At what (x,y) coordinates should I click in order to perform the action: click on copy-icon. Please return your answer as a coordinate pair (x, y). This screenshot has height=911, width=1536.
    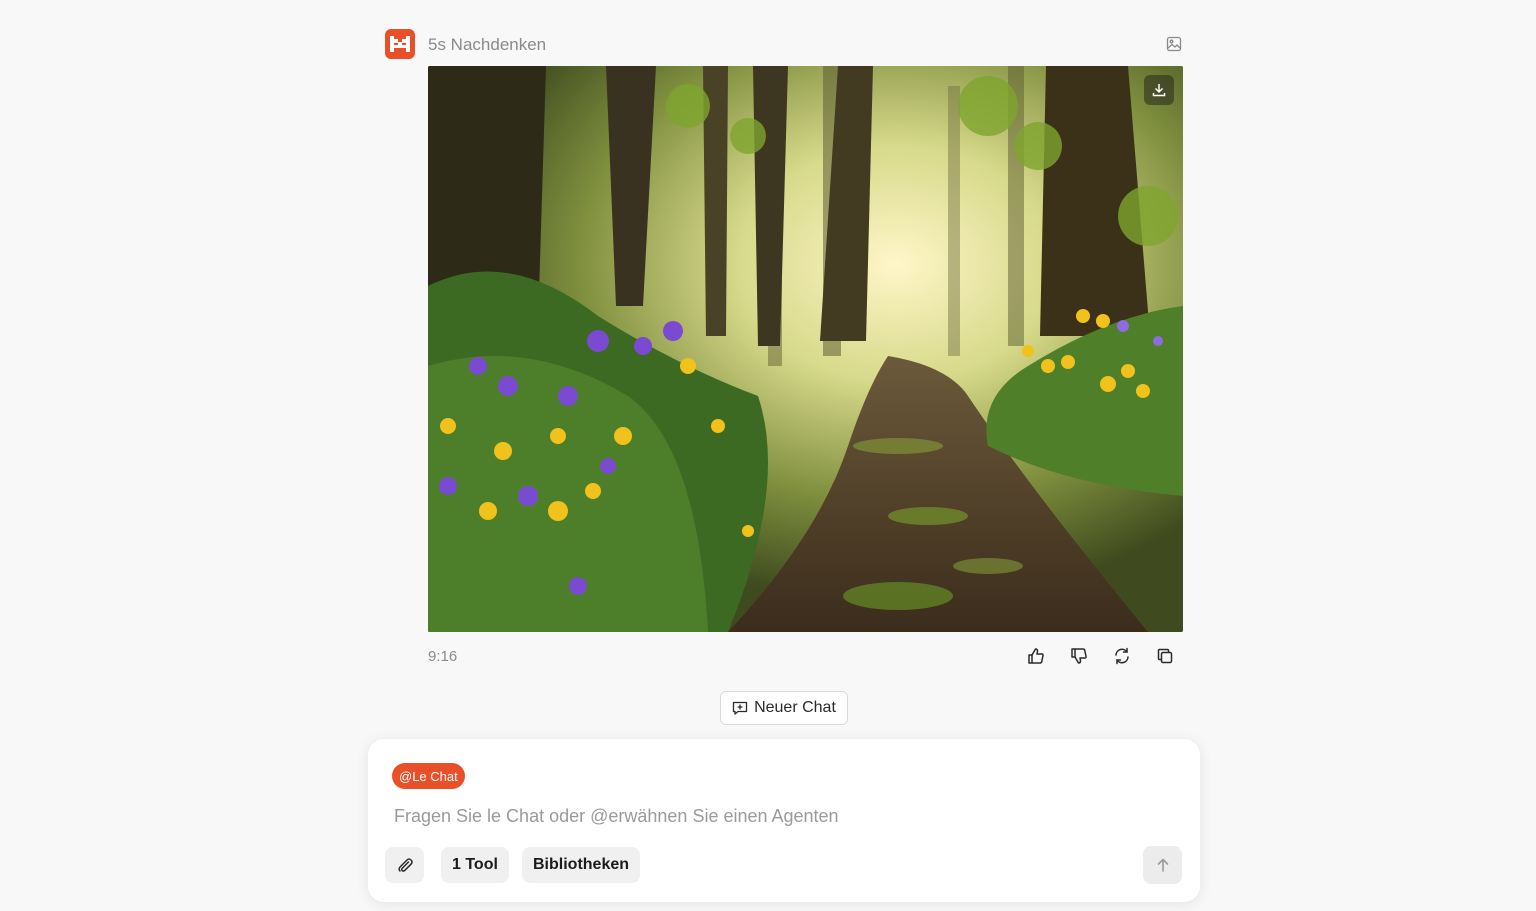
    Looking at the image, I should click on (1164, 656).